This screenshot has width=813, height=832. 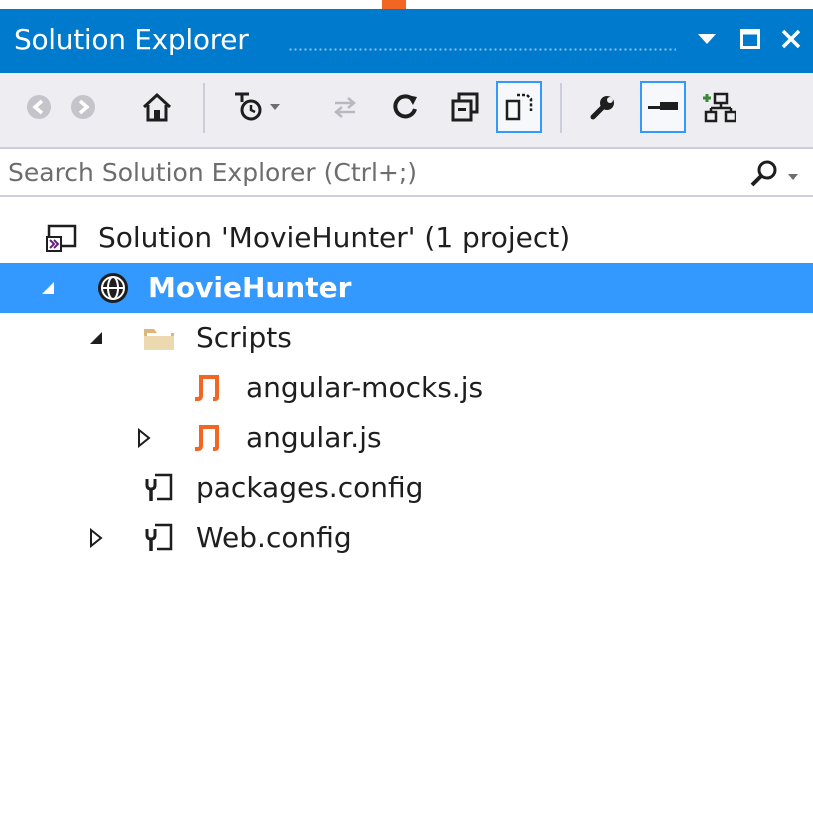 I want to click on tree-item-solution: Solution 'MovieHunter' (1 project), so click(x=406, y=238).